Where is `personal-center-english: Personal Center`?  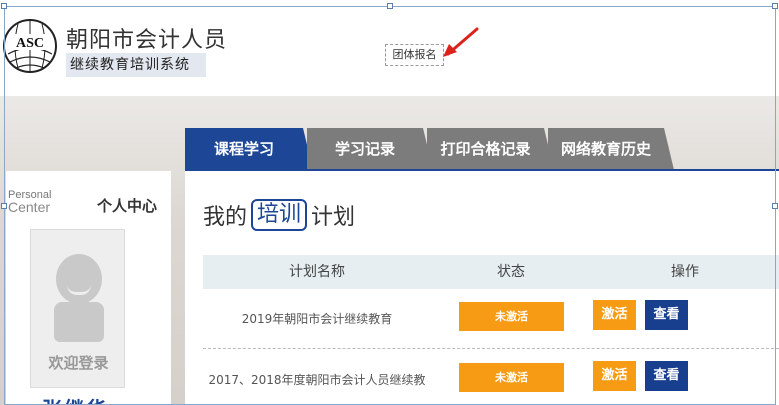
personal-center-english: Personal Center is located at coordinates (29, 202).